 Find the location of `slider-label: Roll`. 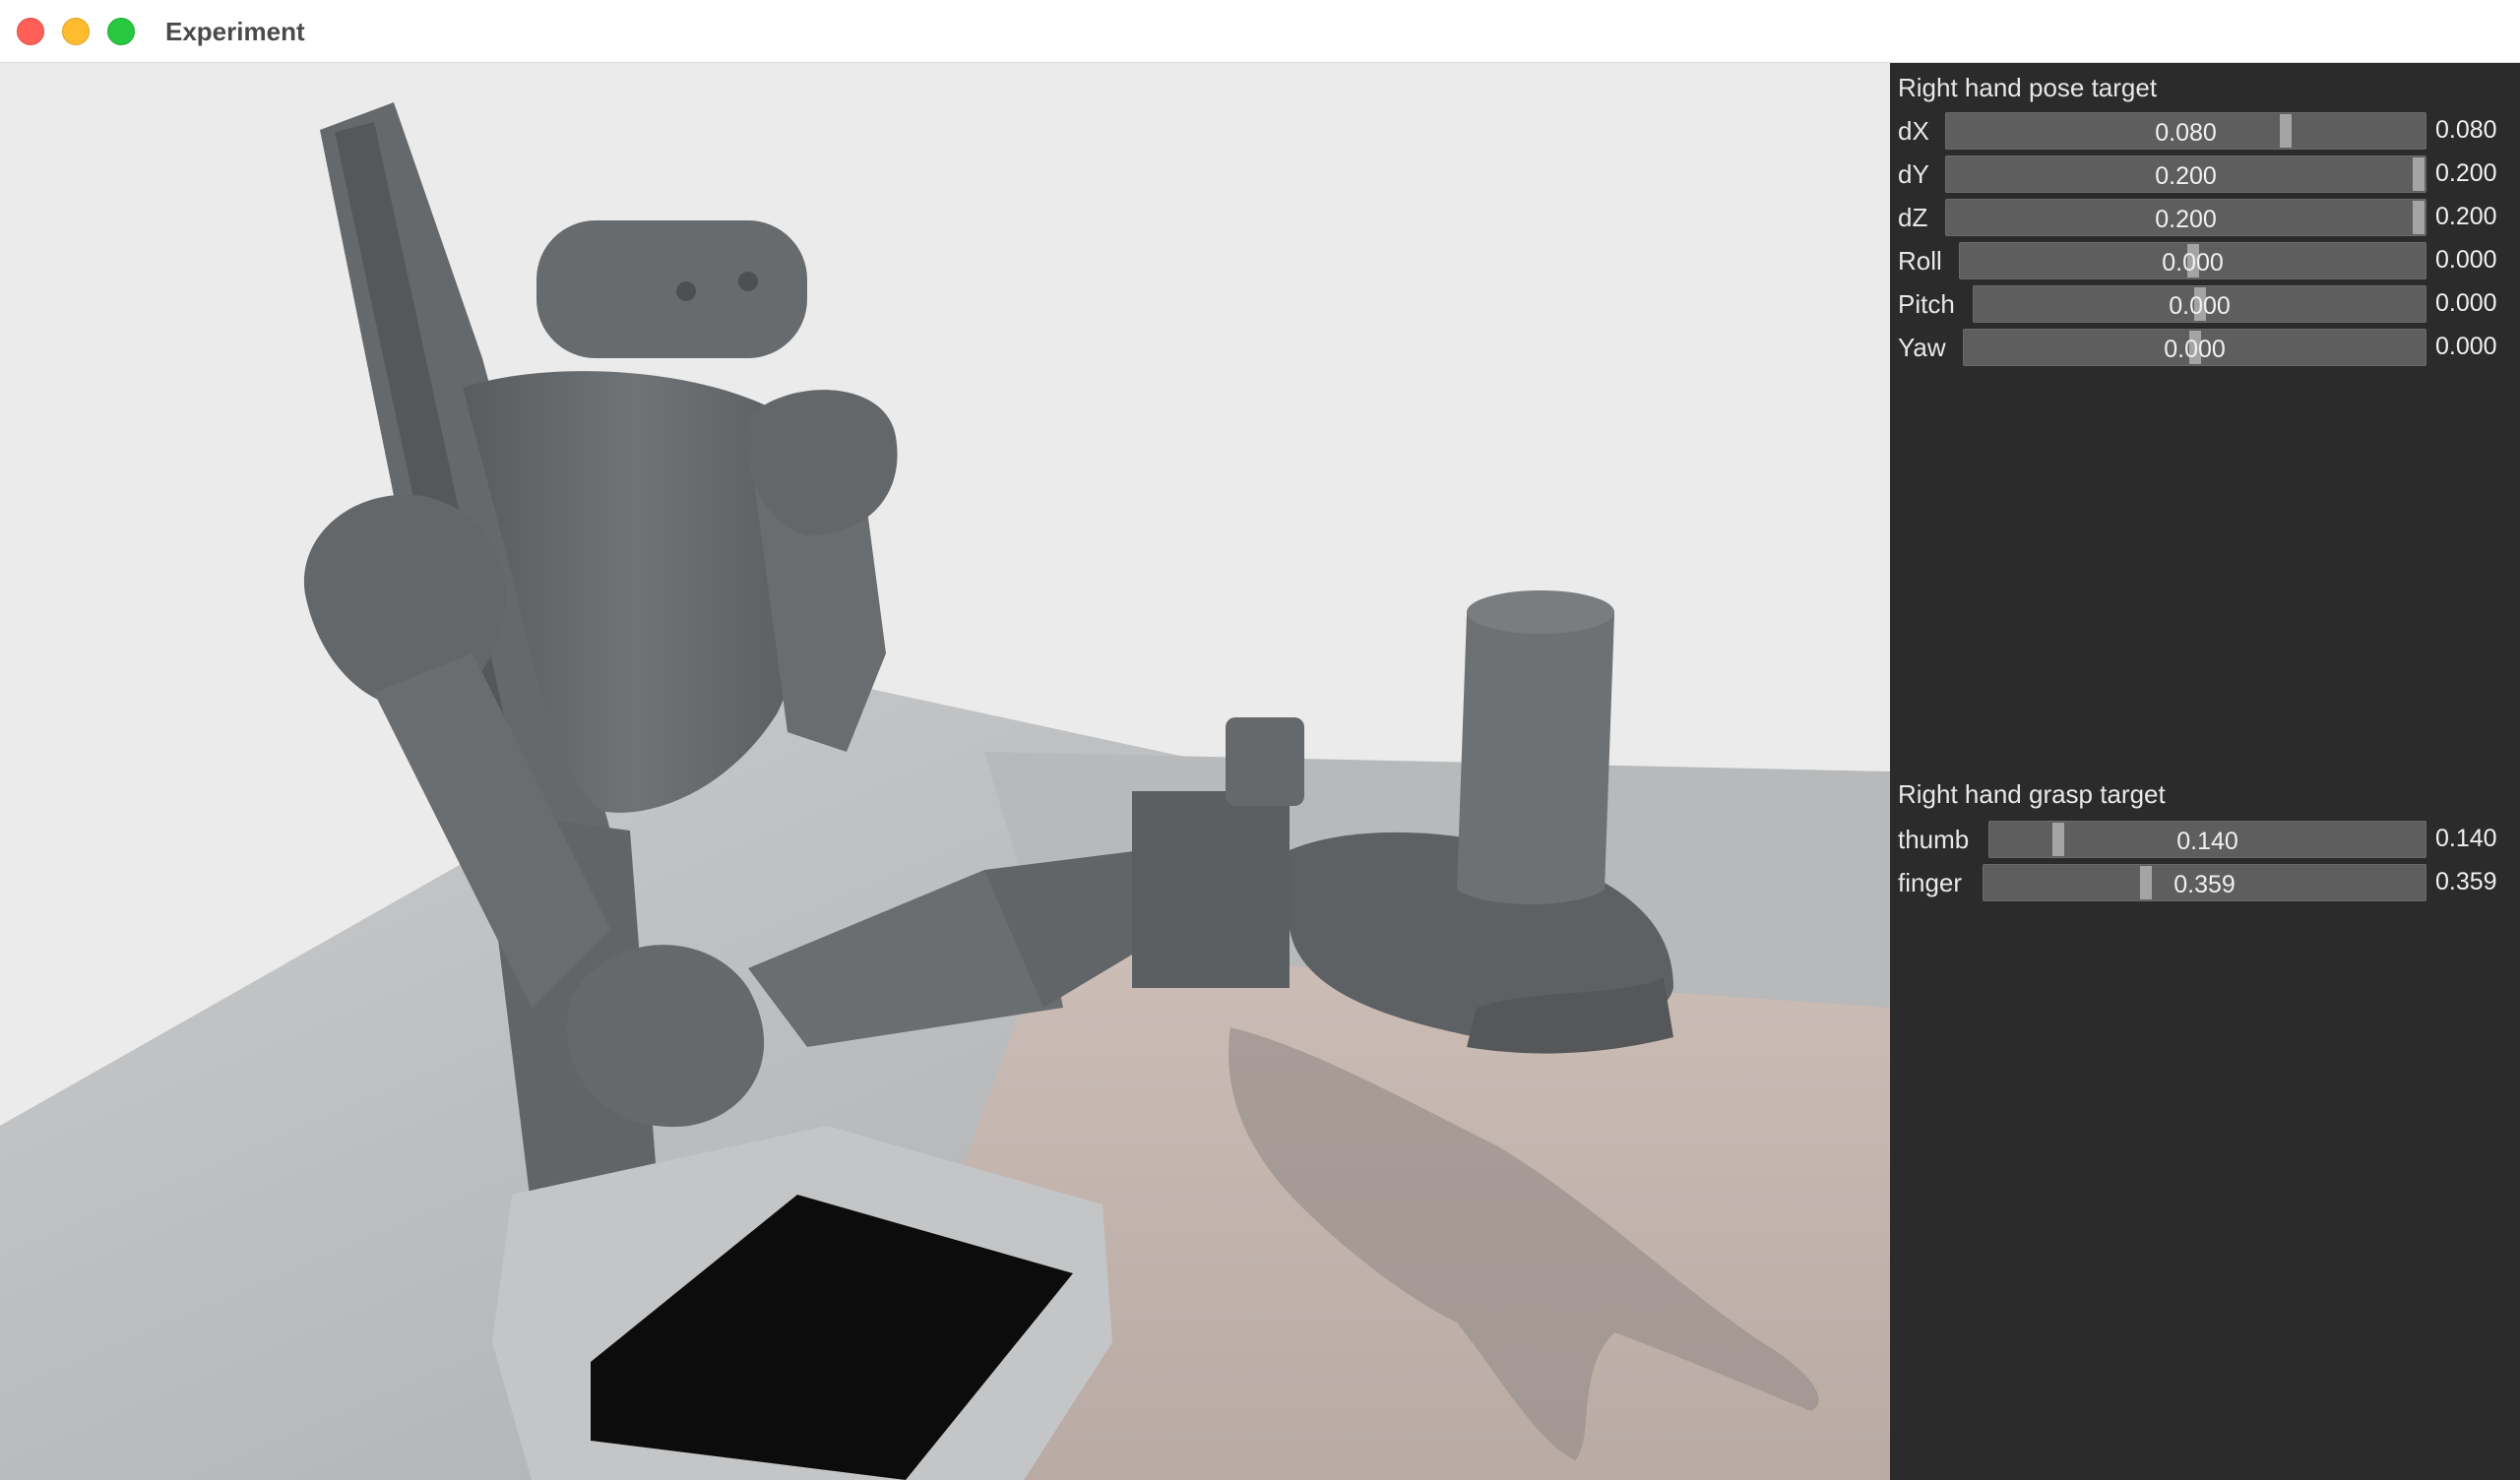

slider-label: Roll is located at coordinates (1920, 261).